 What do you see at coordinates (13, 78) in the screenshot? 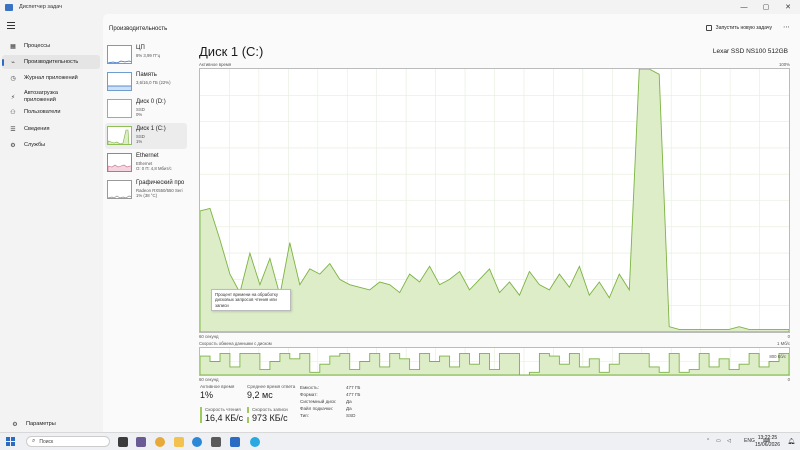
I see `history-icon: ◷` at bounding box center [13, 78].